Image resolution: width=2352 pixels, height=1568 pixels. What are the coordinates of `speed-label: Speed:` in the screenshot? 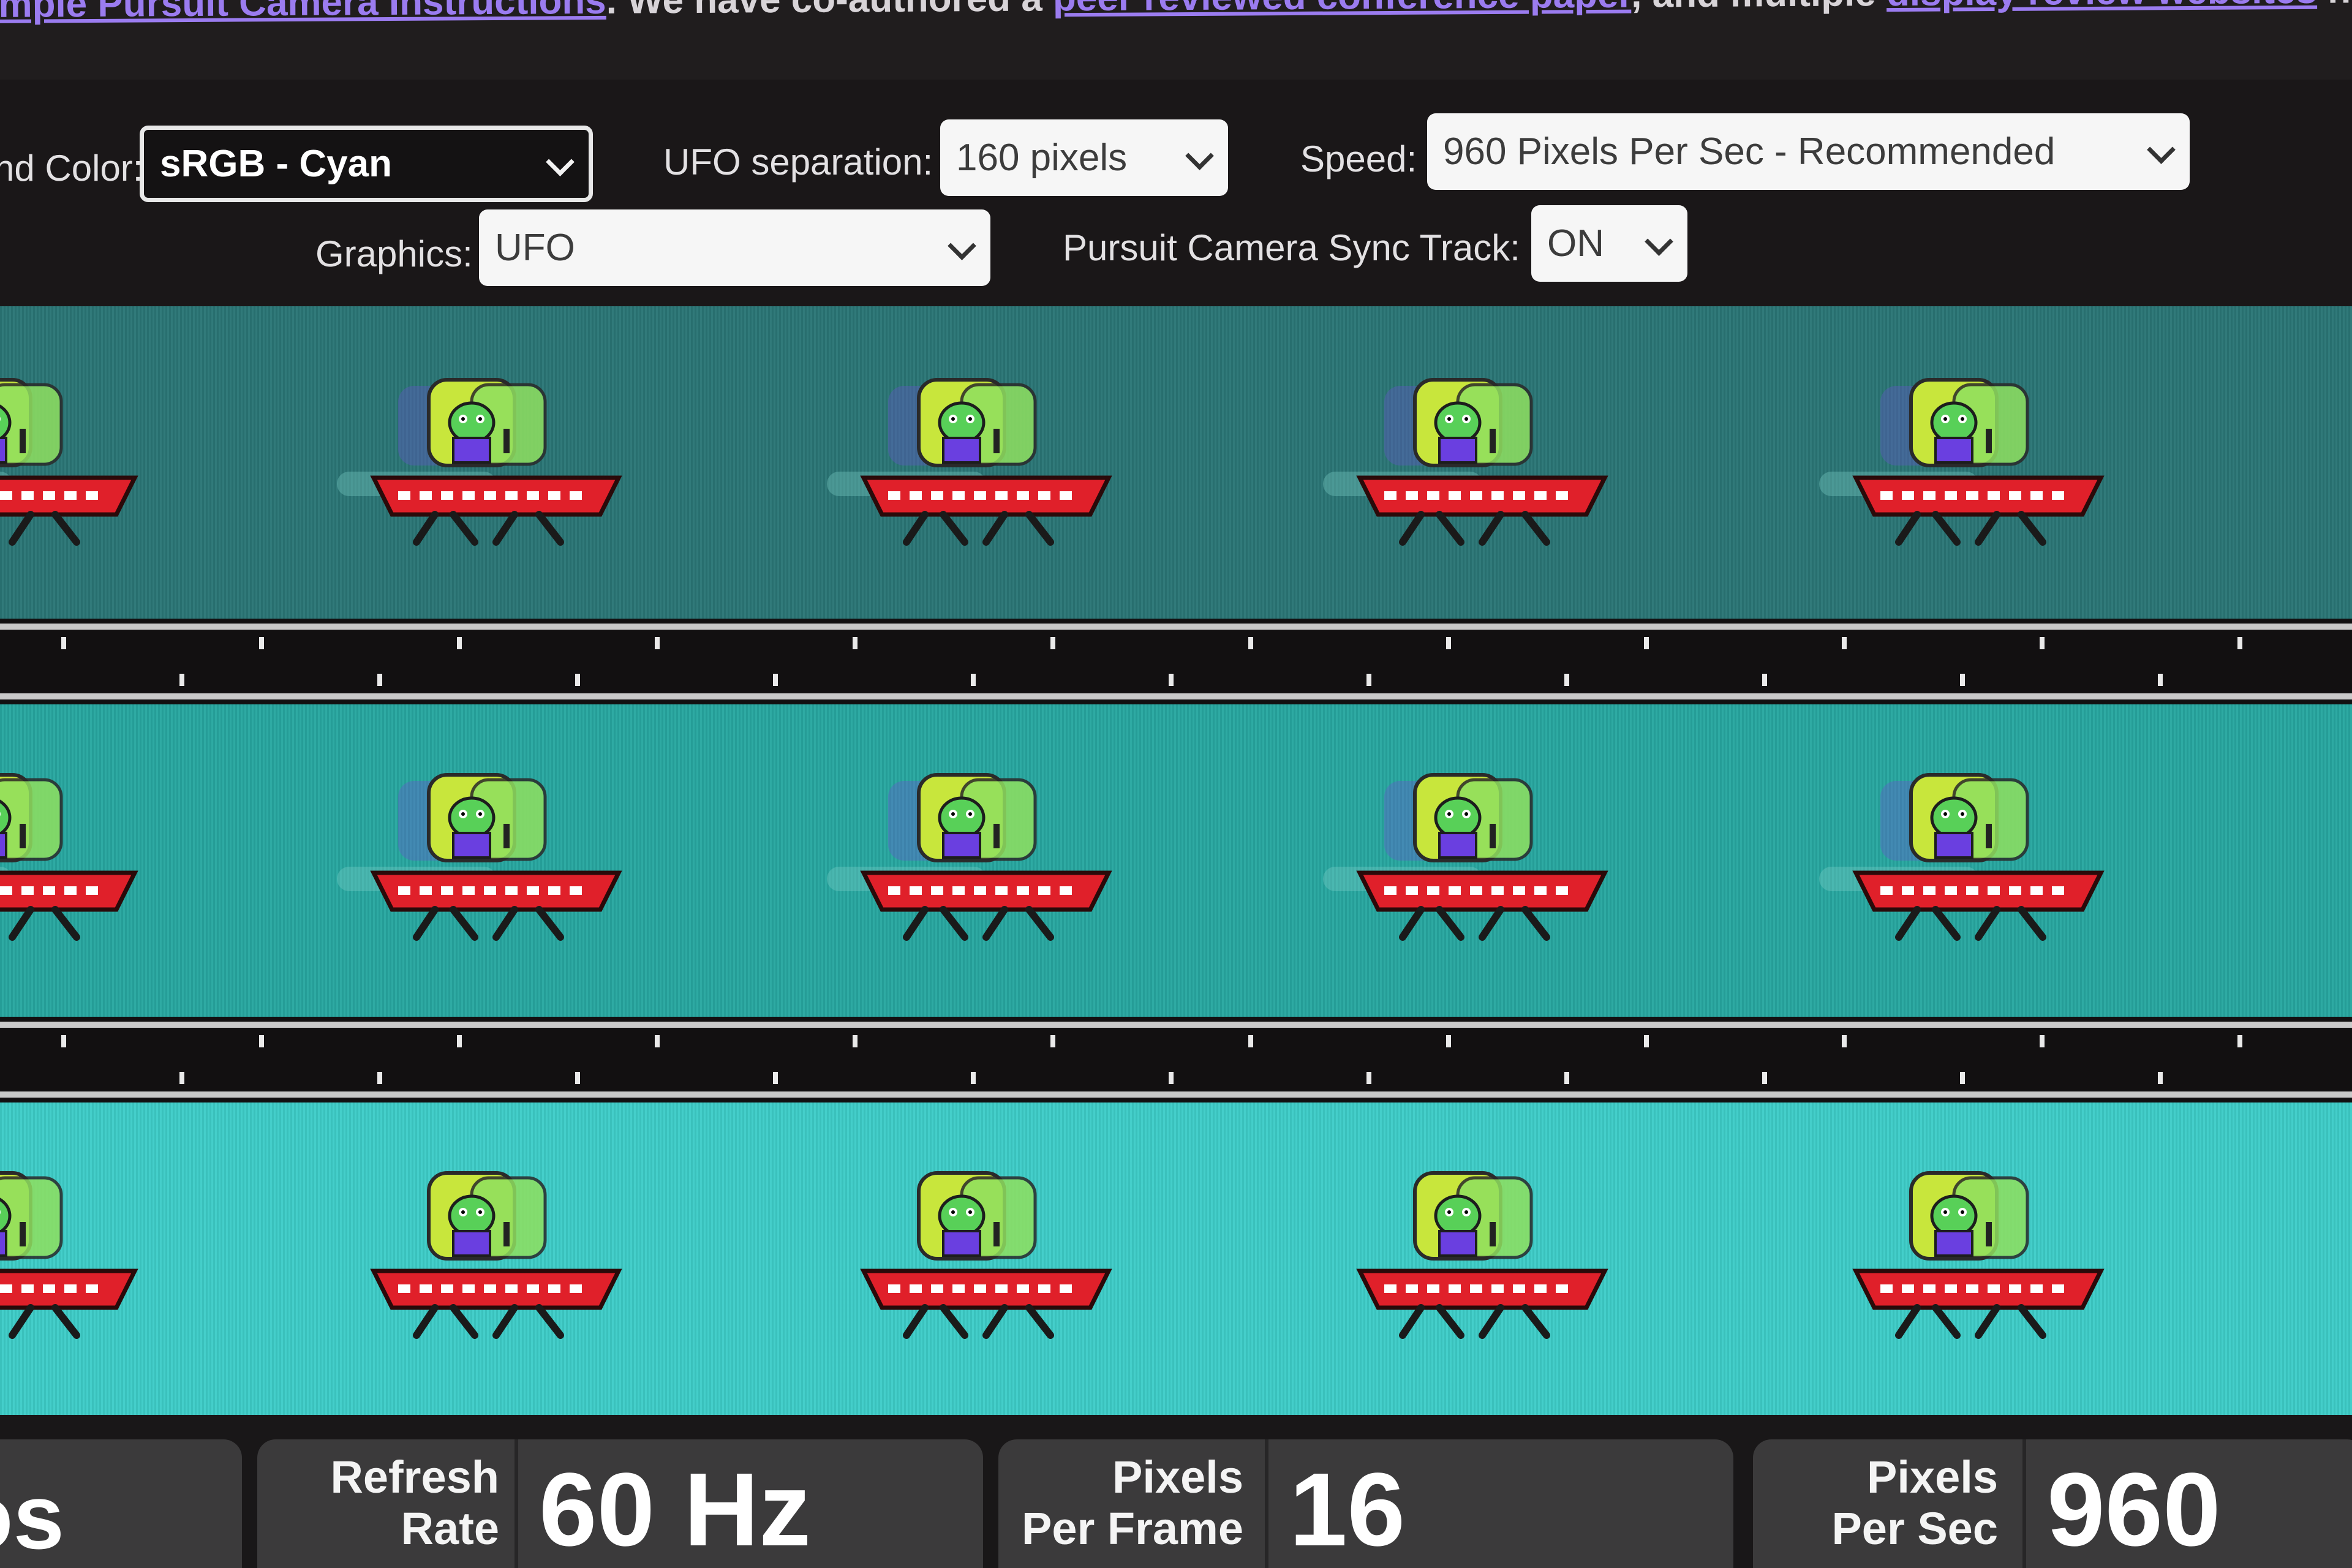 It's located at (1358, 158).